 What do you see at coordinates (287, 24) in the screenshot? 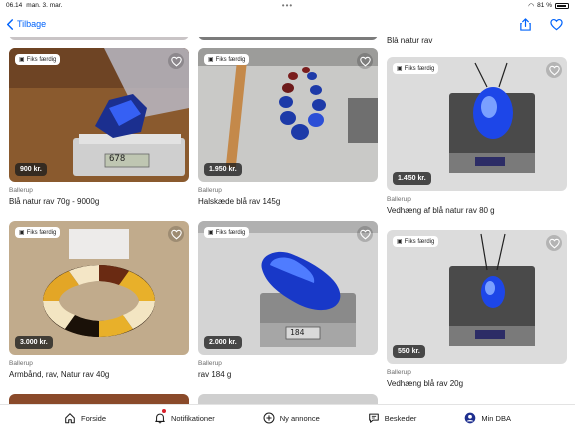
I see `top-navigation-bar: Tilbage` at bounding box center [287, 24].